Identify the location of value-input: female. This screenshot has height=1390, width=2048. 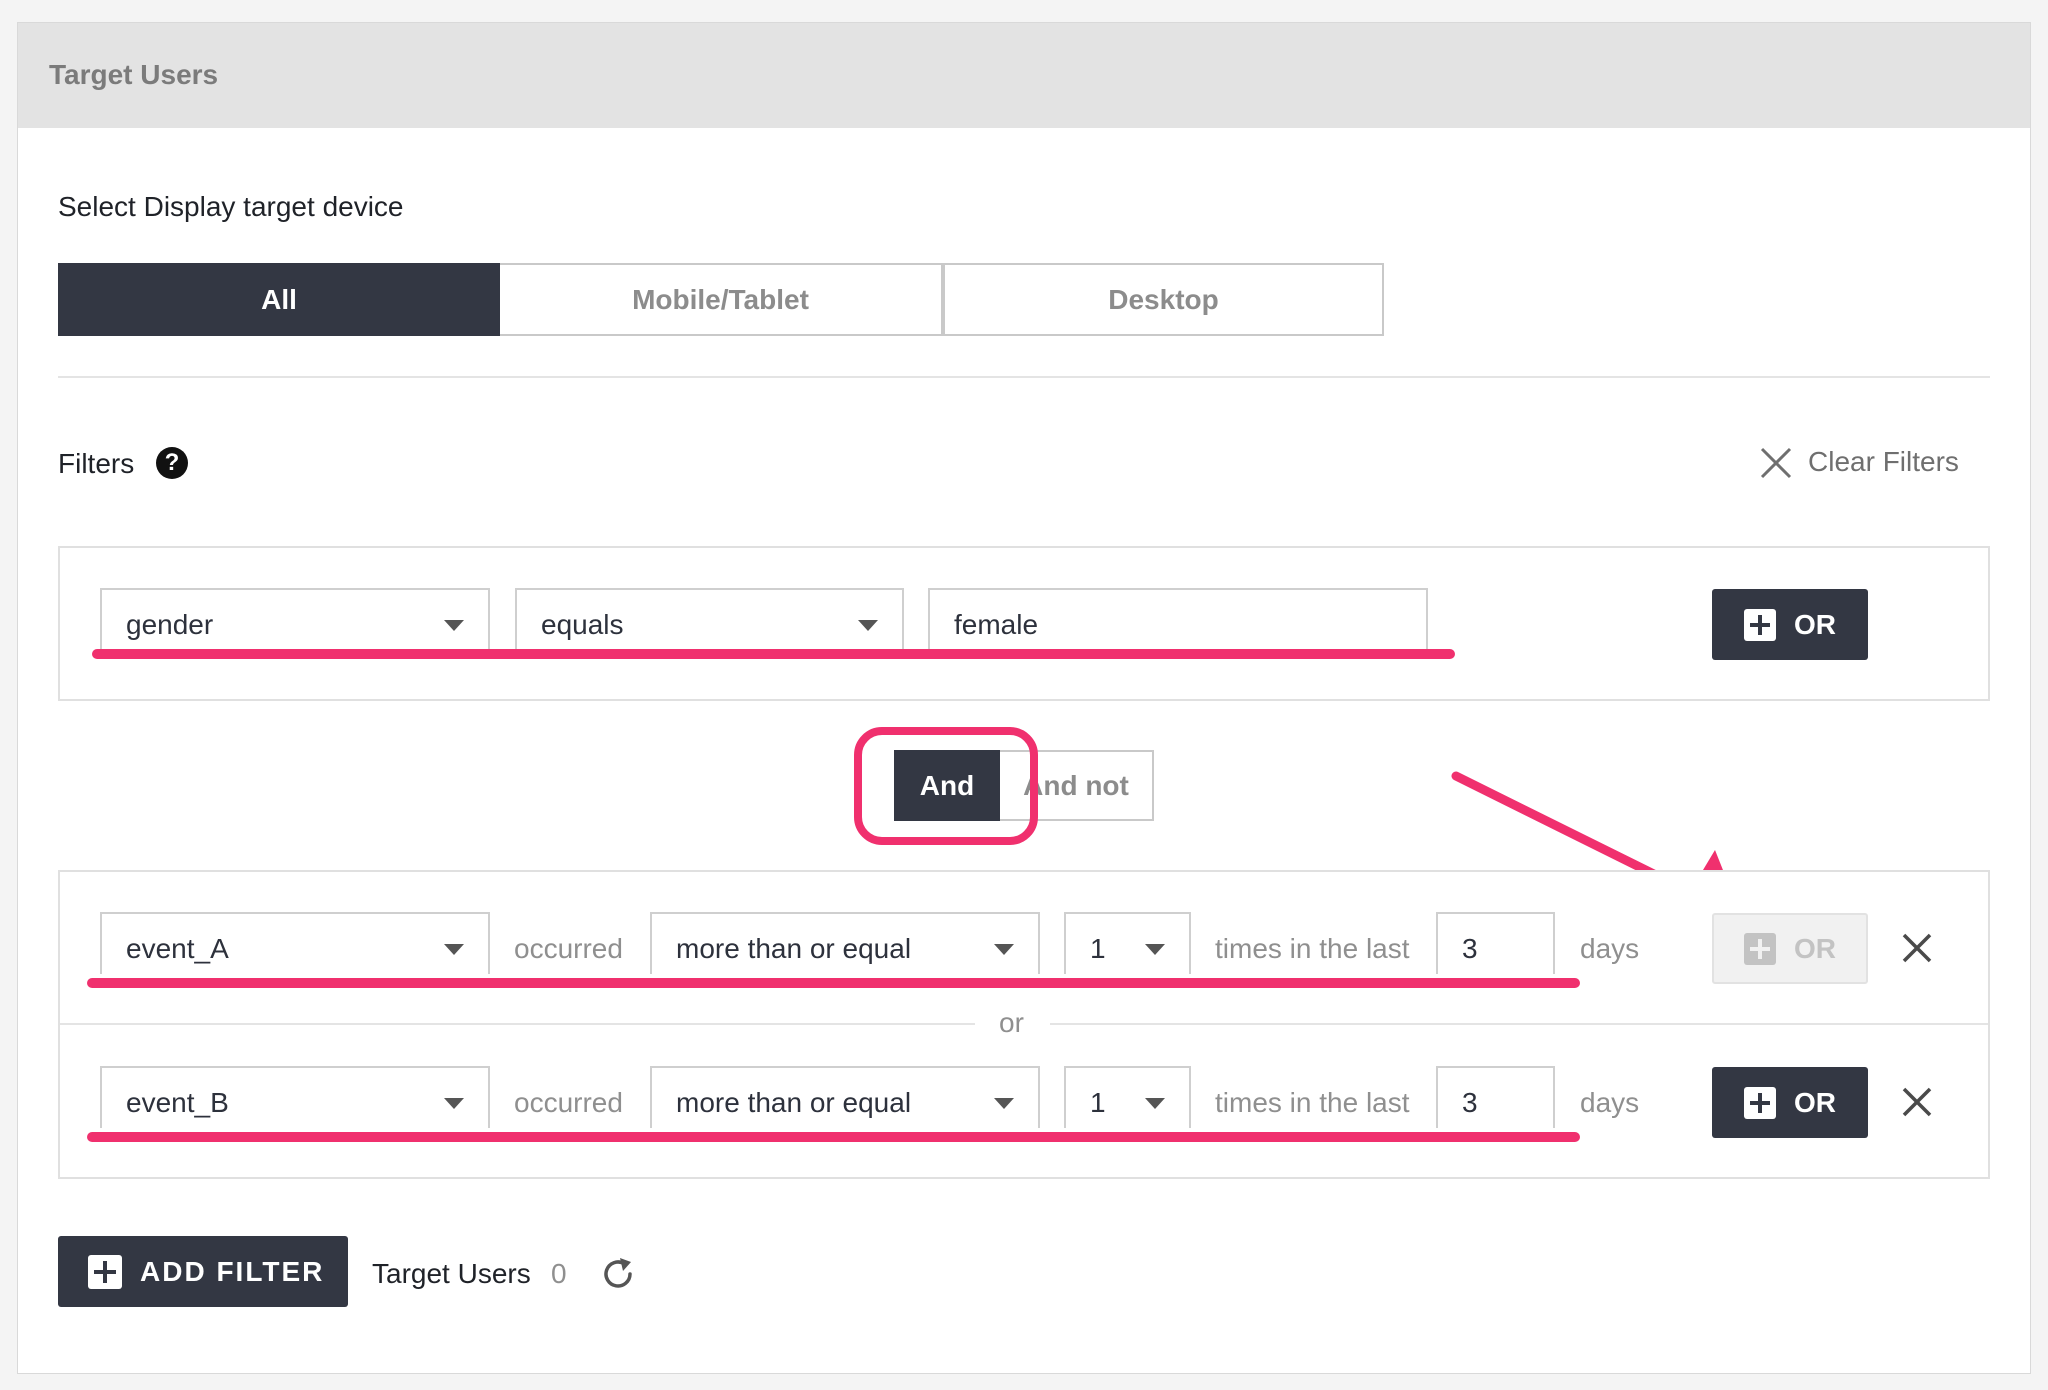
(1178, 619).